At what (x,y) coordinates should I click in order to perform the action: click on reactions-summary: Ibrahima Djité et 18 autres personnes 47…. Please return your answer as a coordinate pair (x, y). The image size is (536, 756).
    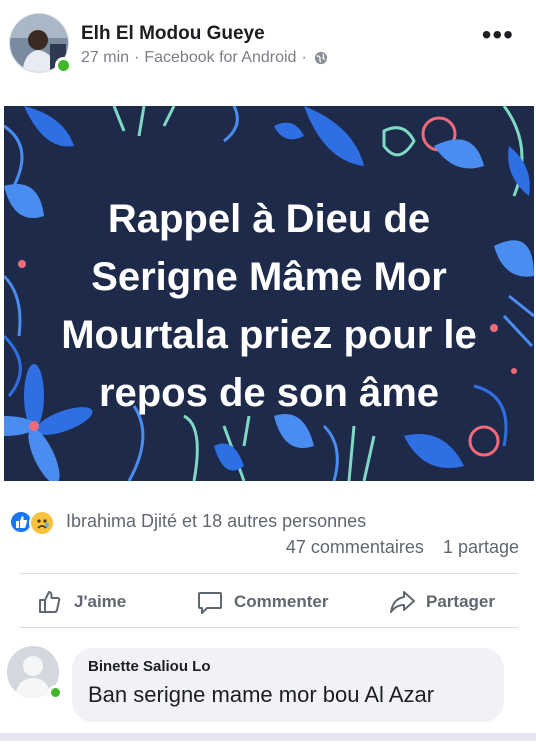
    Looking at the image, I should click on (268, 538).